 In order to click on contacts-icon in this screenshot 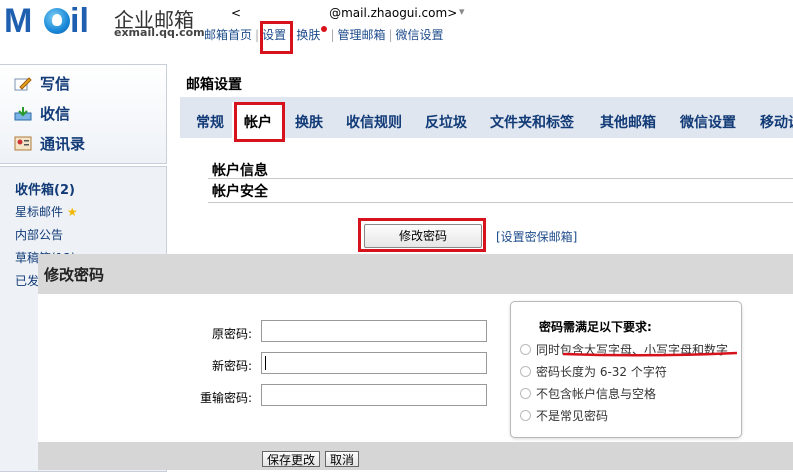, I will do `click(23, 143)`.